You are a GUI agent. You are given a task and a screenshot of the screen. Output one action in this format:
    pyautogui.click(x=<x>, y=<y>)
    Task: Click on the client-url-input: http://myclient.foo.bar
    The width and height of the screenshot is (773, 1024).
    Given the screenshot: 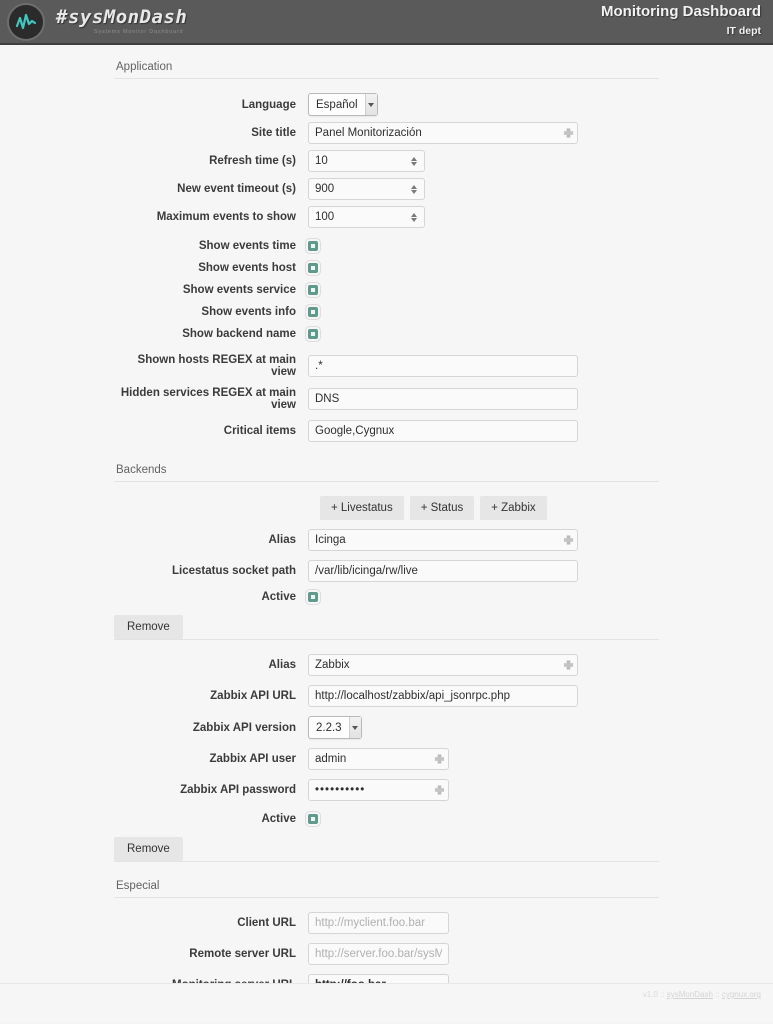 What is the action you would take?
    pyautogui.click(x=378, y=923)
    